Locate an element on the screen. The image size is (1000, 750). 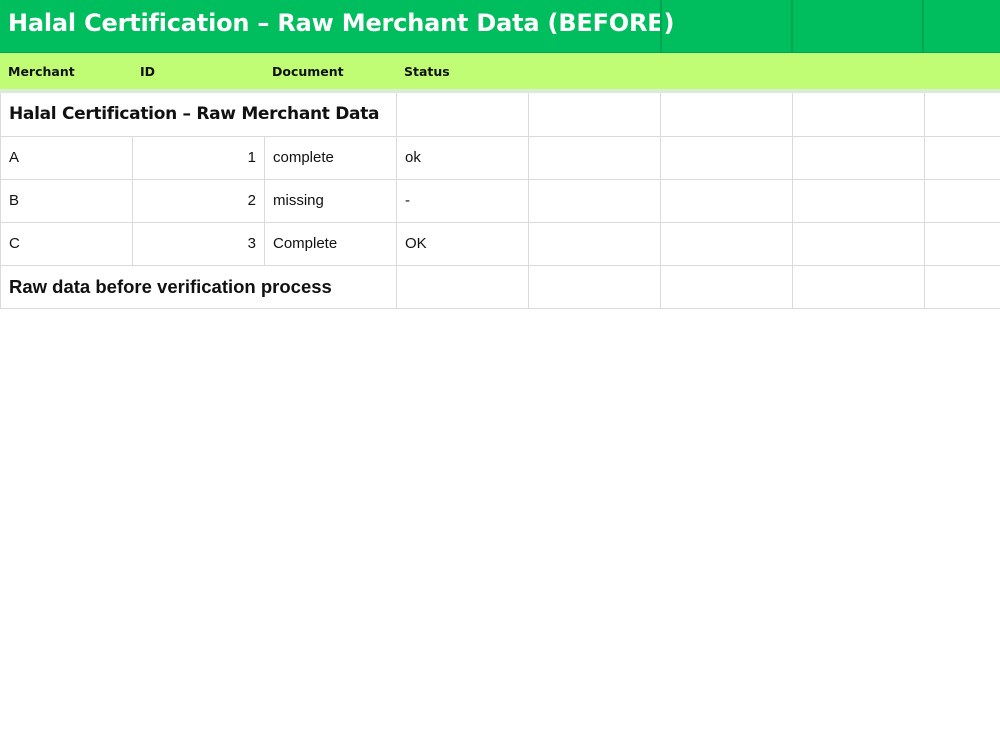
table-row: B 2 missing - is located at coordinates (500, 200).